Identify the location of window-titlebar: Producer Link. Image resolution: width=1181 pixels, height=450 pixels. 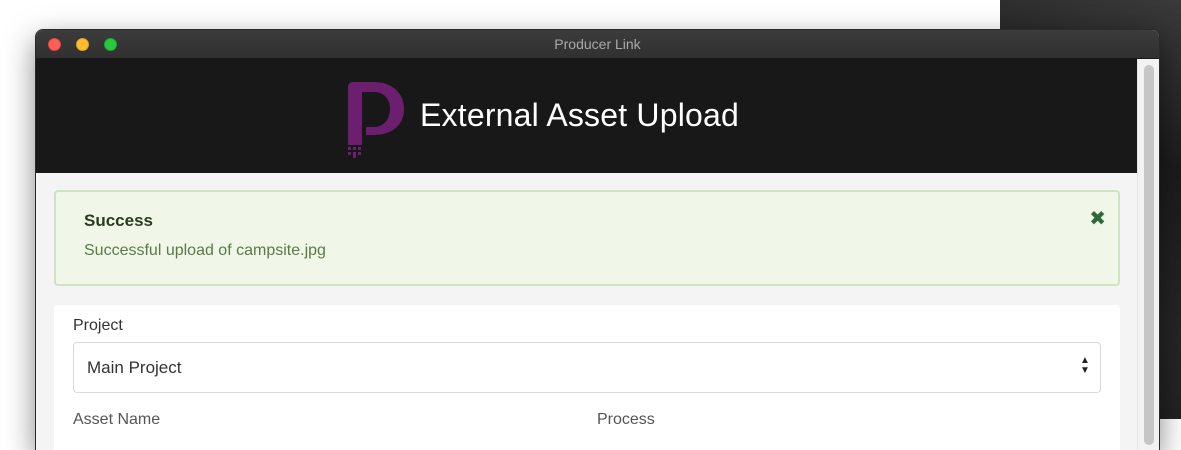
(597, 44).